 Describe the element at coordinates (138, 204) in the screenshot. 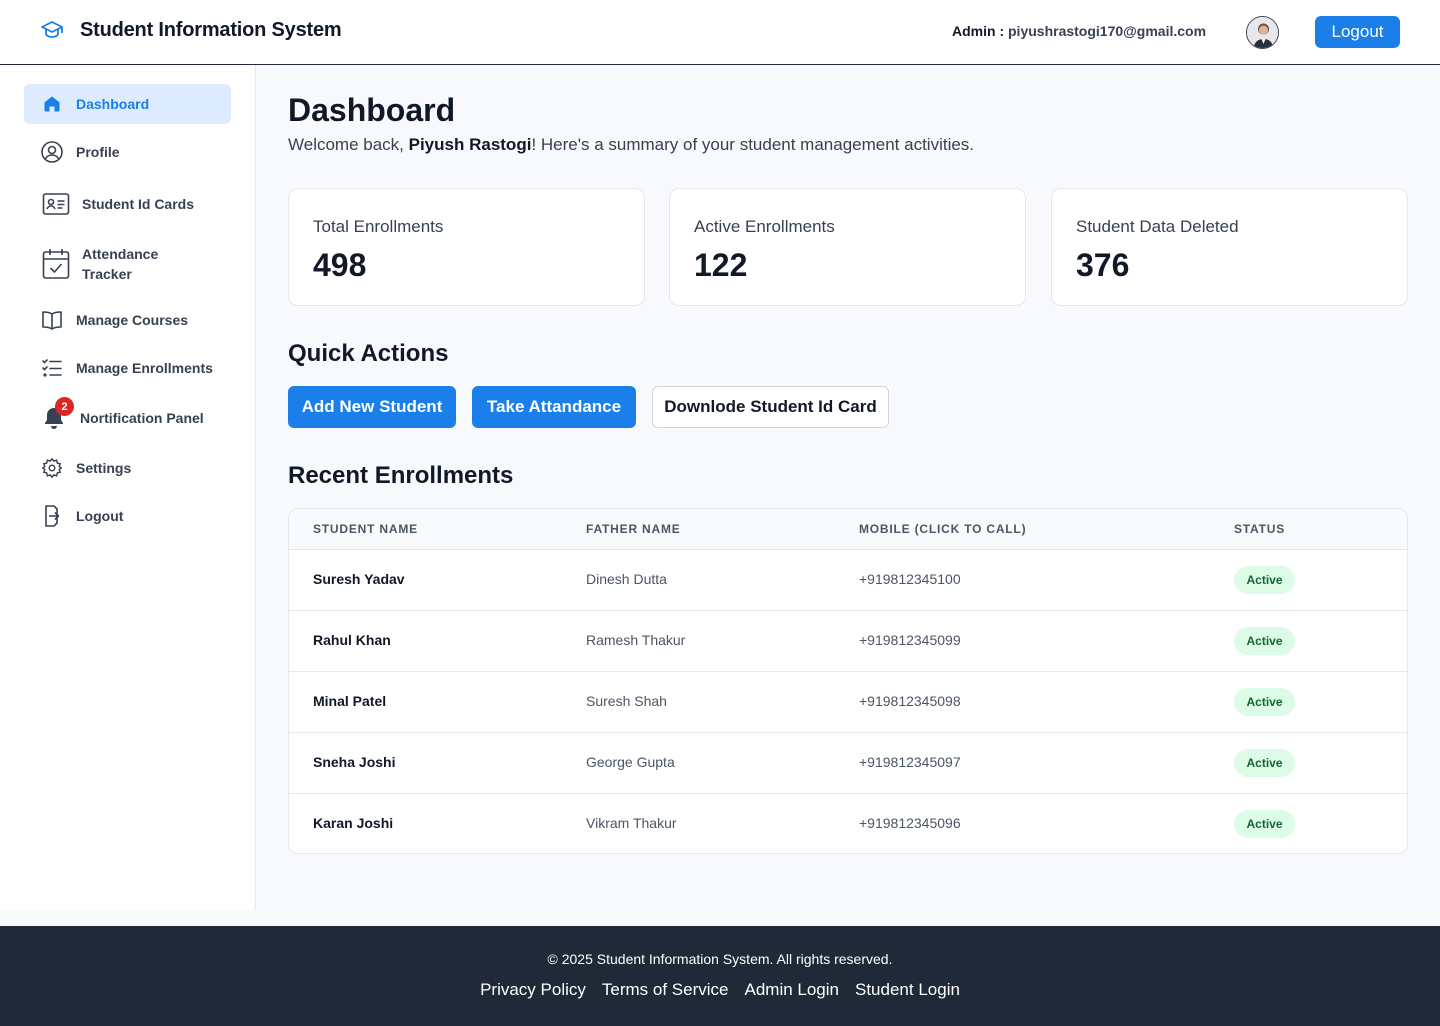

I see `sidebar-item-label: Student Id Cards` at that location.